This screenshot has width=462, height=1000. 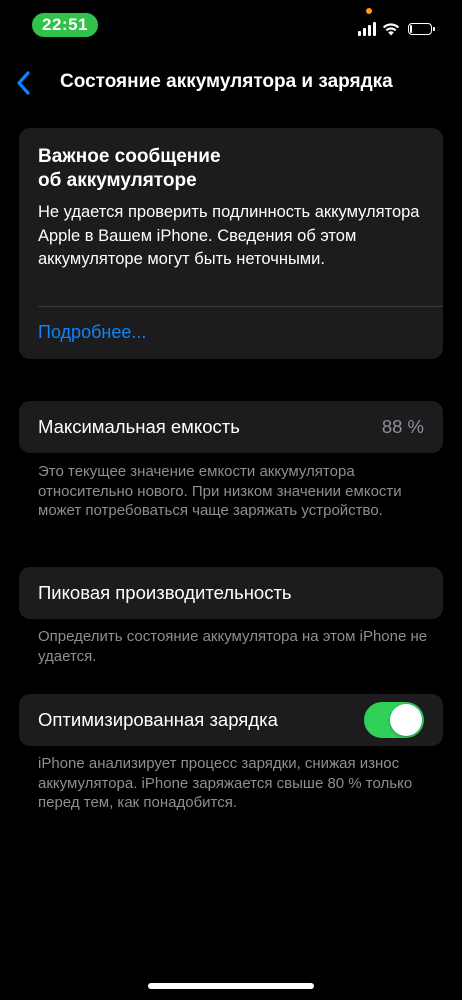 I want to click on max-capacity-value: 88 %, so click(x=402, y=426).